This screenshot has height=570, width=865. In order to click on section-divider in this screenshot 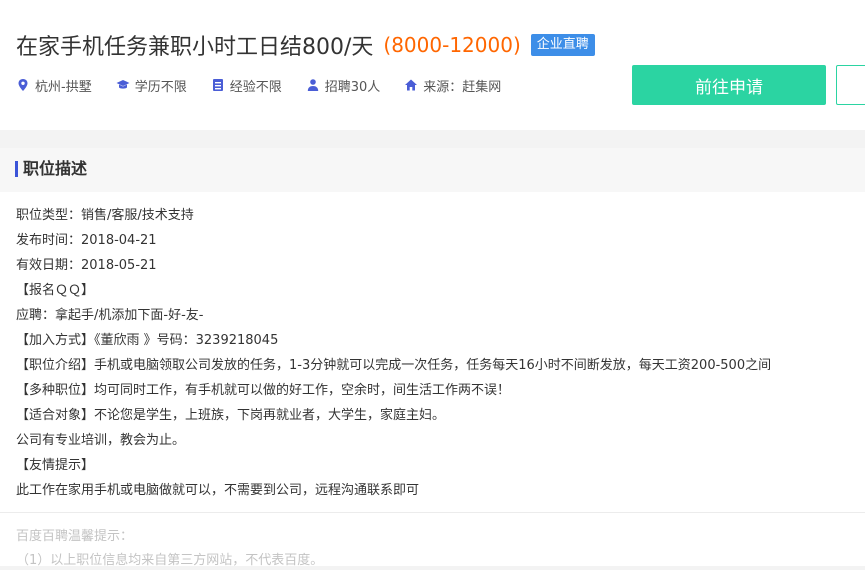, I will do `click(432, 512)`.